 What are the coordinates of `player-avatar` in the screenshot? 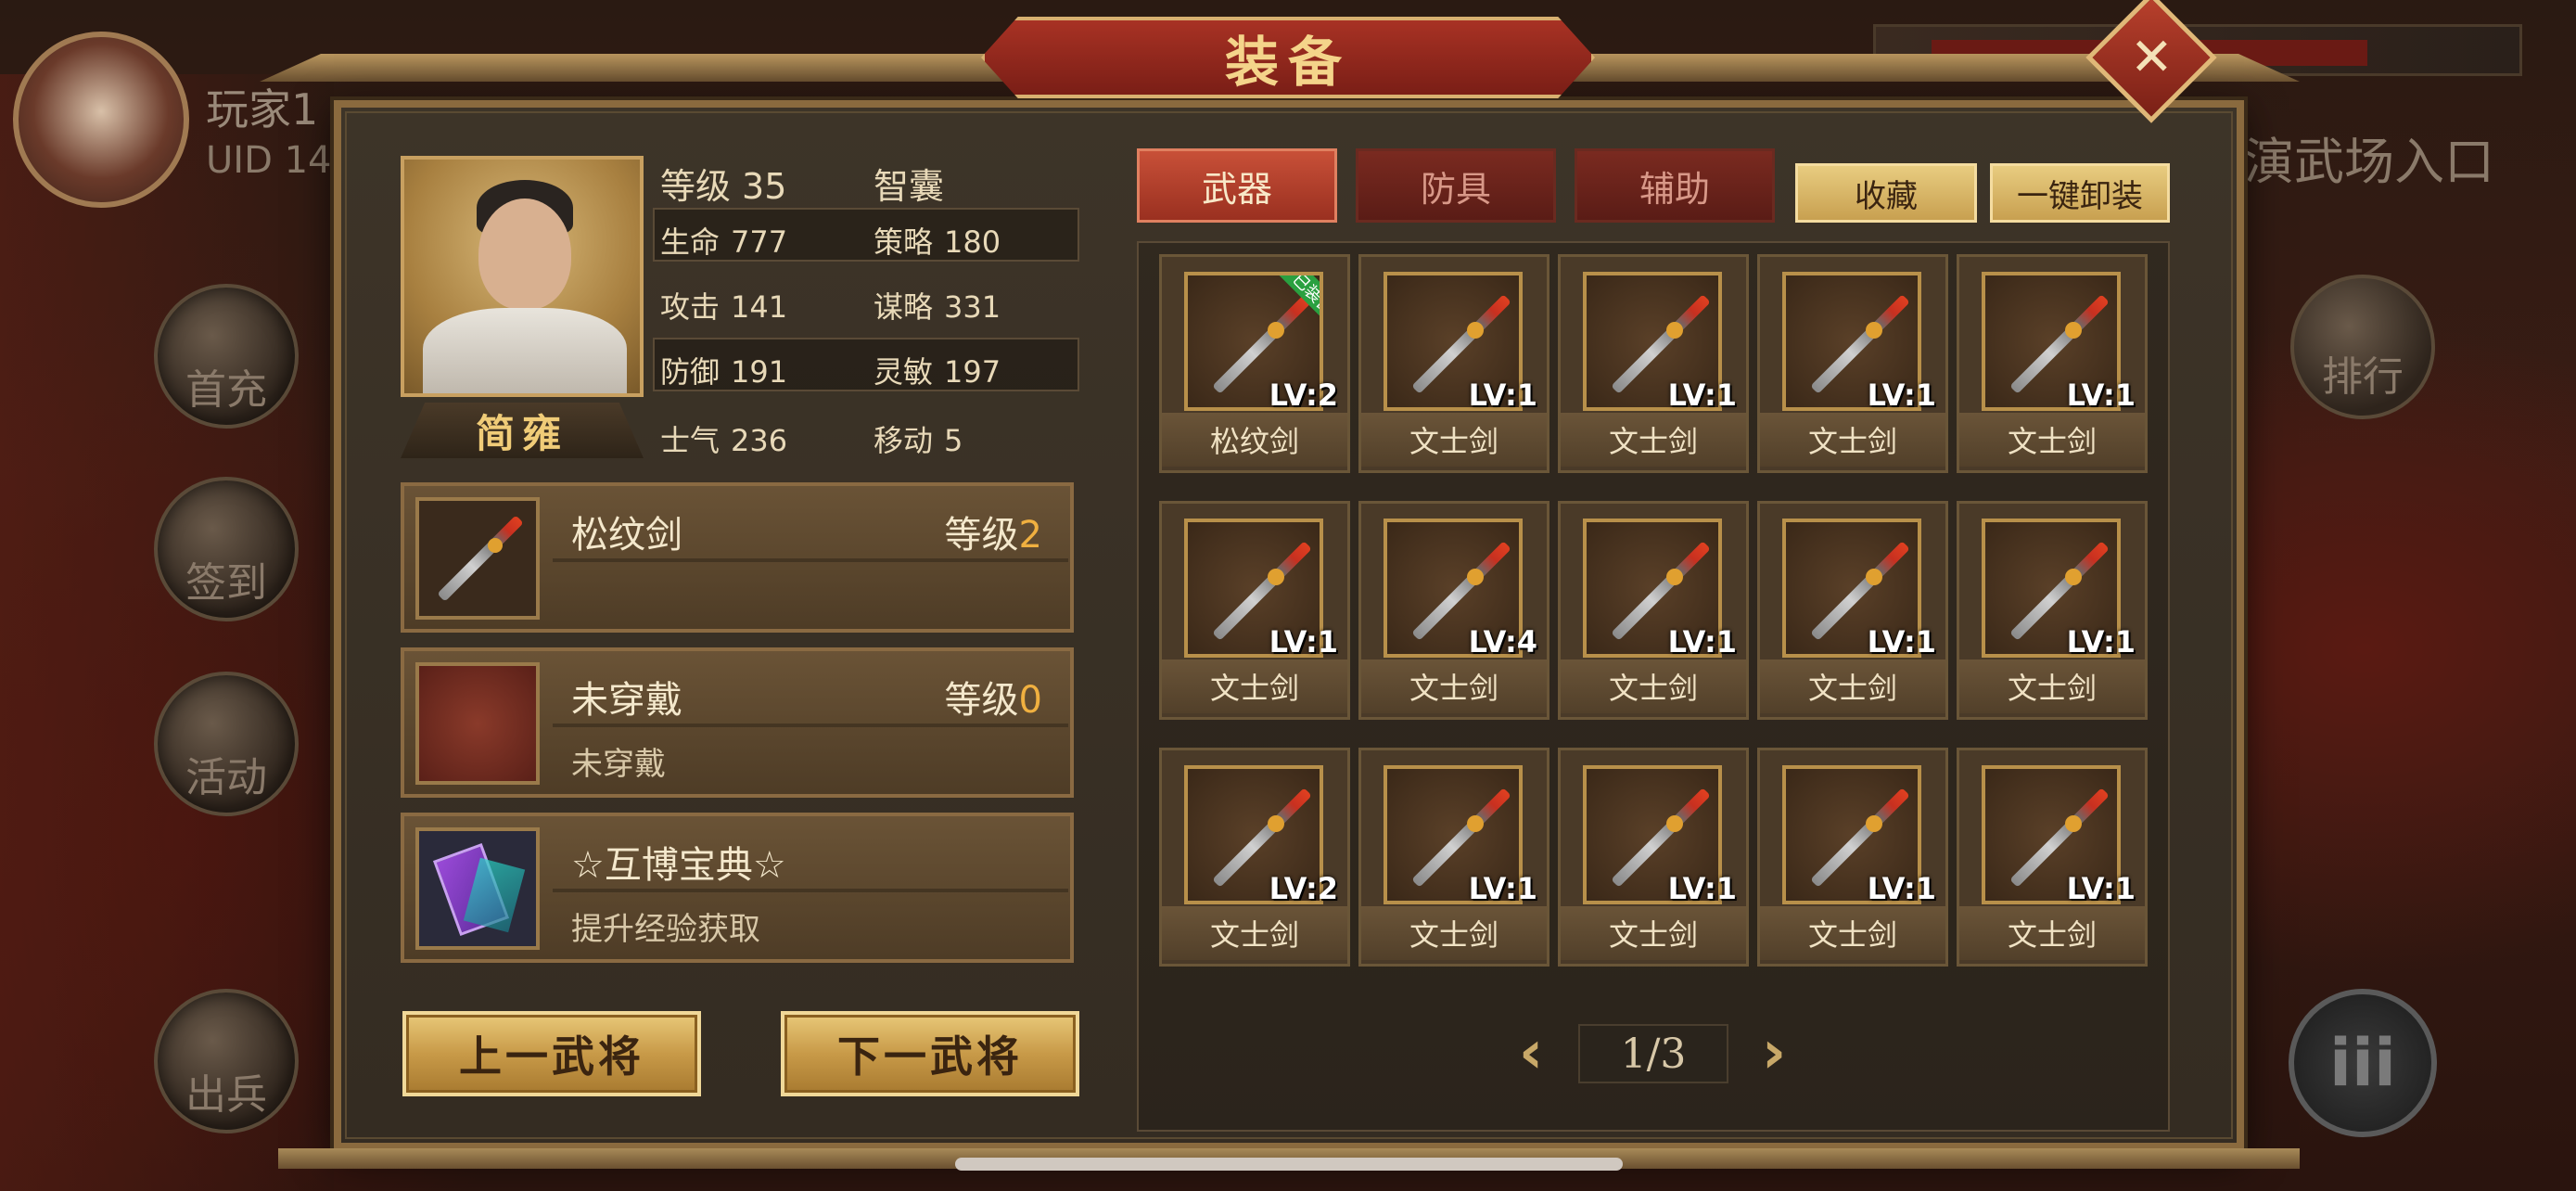 It's located at (101, 120).